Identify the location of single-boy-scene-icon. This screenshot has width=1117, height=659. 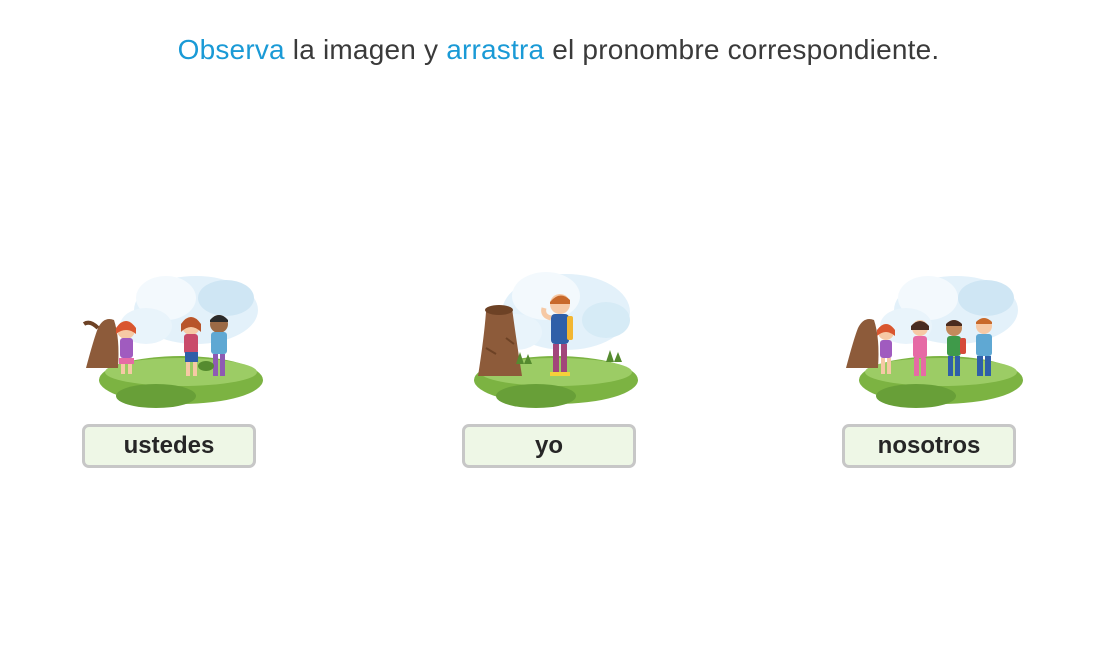
(551, 339).